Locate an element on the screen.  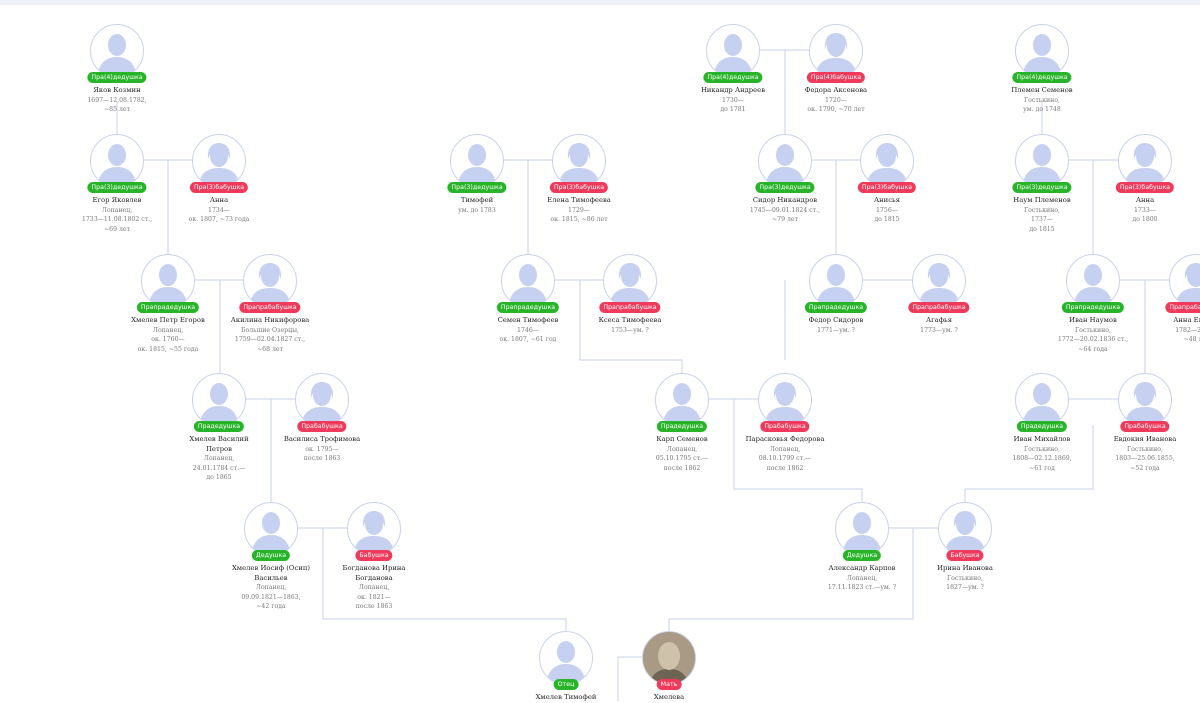
person-life-info: 1756— до 1815 is located at coordinates (887, 215).